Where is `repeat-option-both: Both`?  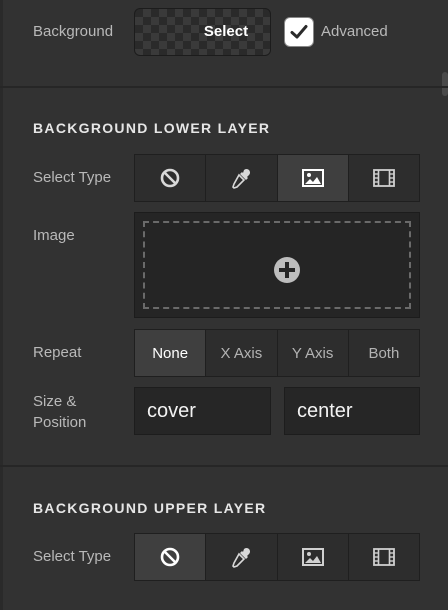 repeat-option-both: Both is located at coordinates (383, 353).